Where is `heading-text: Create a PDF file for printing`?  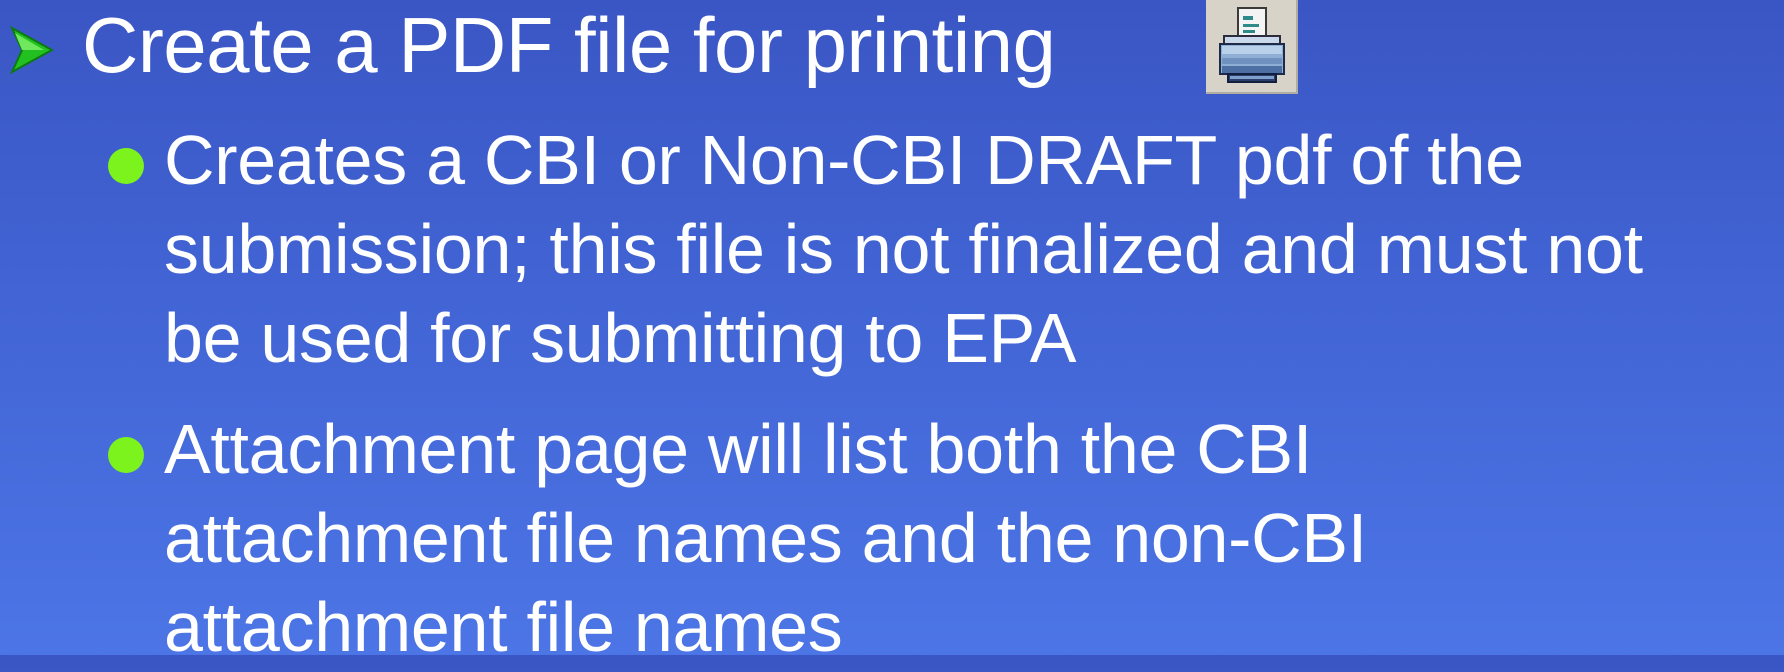 heading-text: Create a PDF file for printing is located at coordinates (569, 45).